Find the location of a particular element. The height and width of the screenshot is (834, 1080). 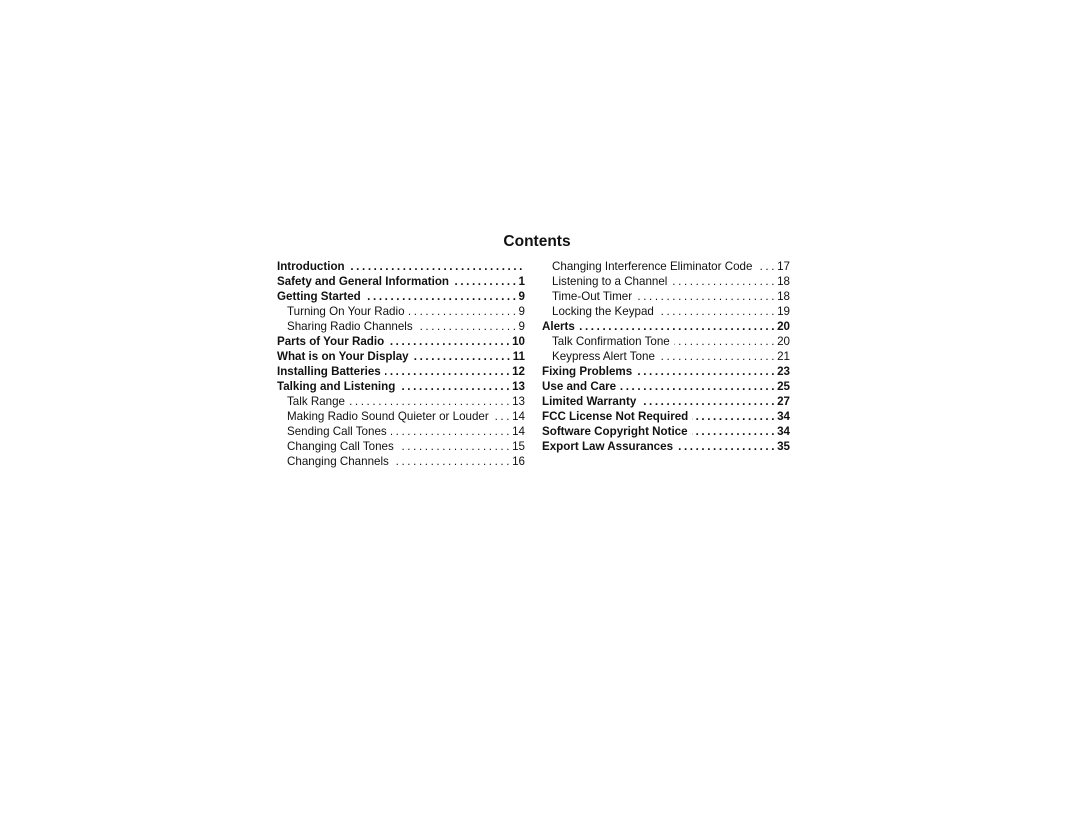

toc-page-number: 1 is located at coordinates (521, 281).